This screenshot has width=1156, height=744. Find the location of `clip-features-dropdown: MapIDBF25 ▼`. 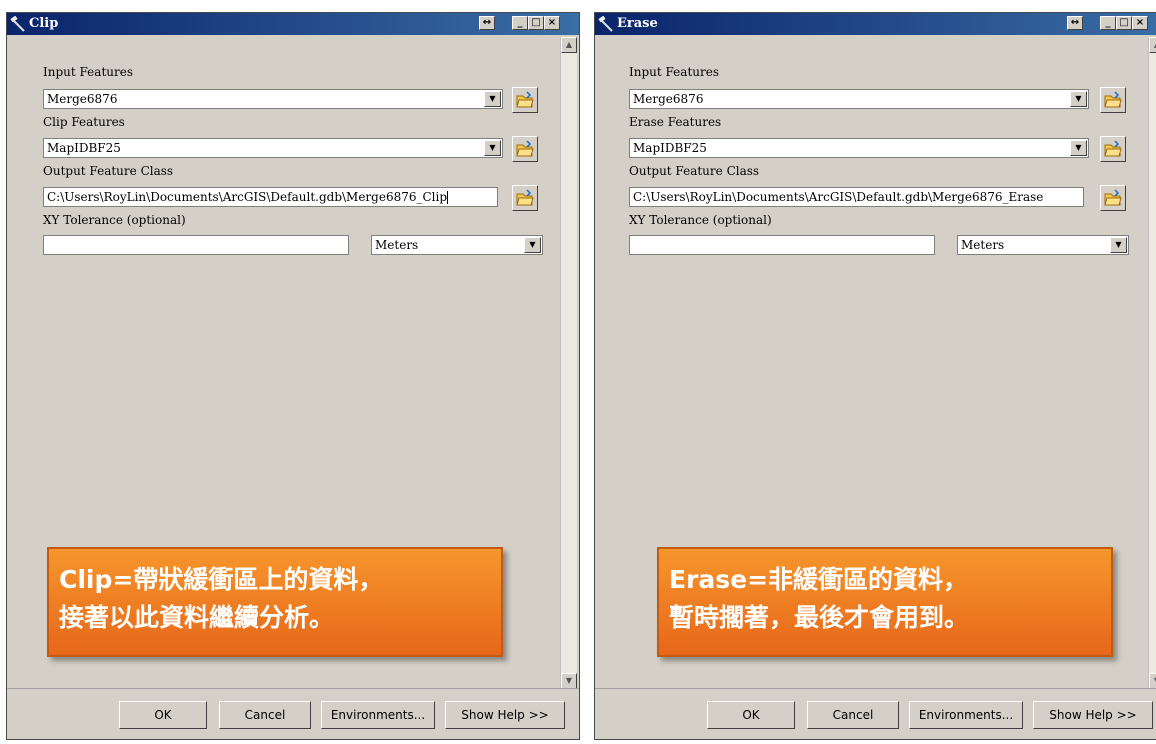

clip-features-dropdown: MapIDBF25 ▼ is located at coordinates (273, 148).